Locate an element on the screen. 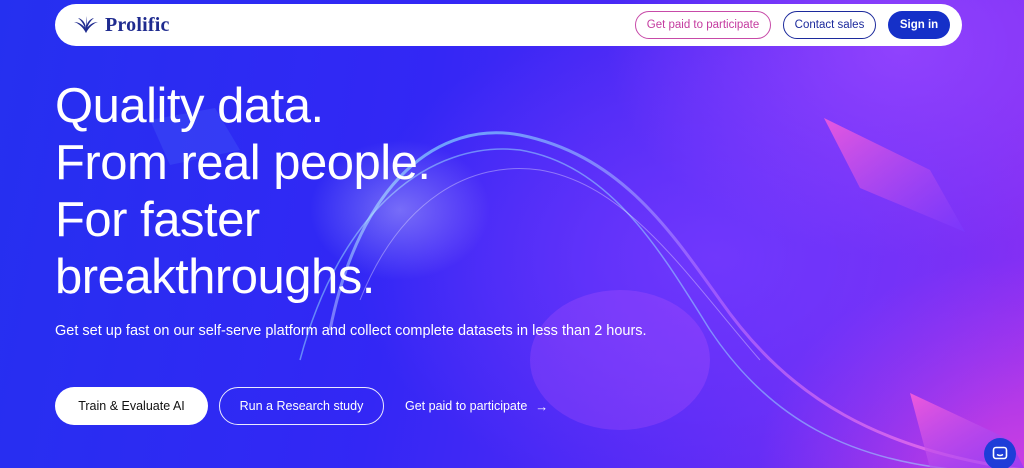 This screenshot has width=1024, height=468. contact-sales-button: Contact sales is located at coordinates (829, 25).